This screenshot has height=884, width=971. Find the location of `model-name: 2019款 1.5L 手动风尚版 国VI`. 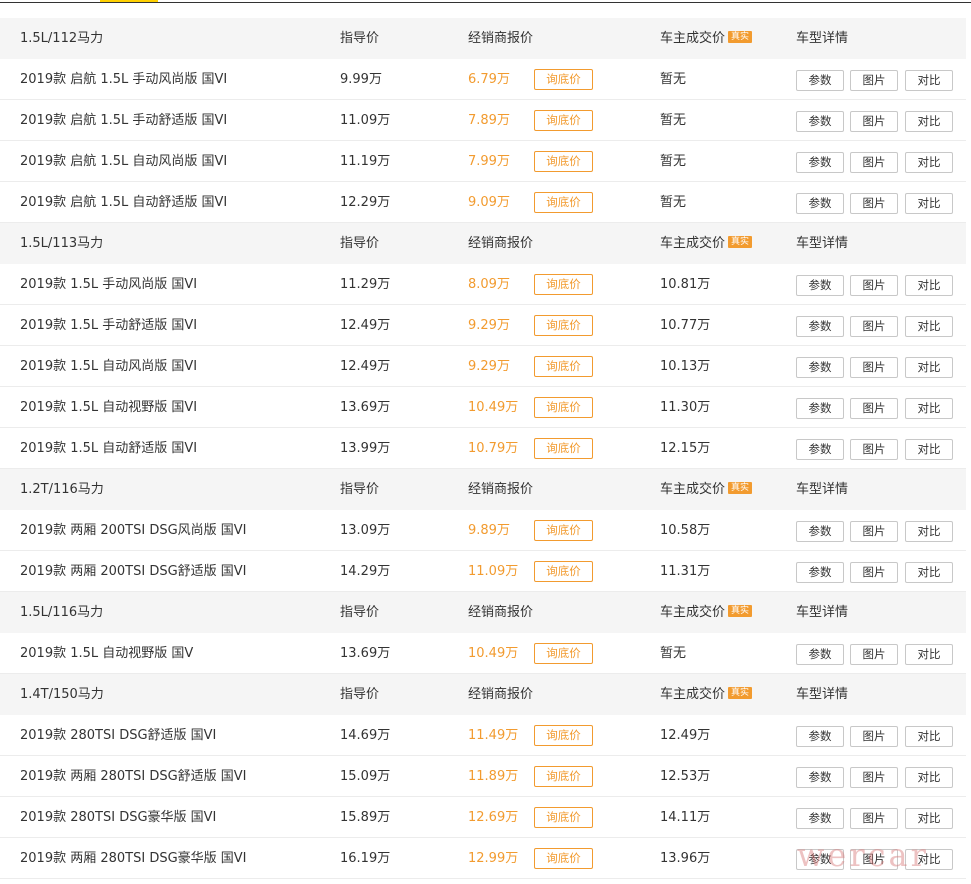

model-name: 2019款 1.5L 手动风尚版 国VI is located at coordinates (109, 284).